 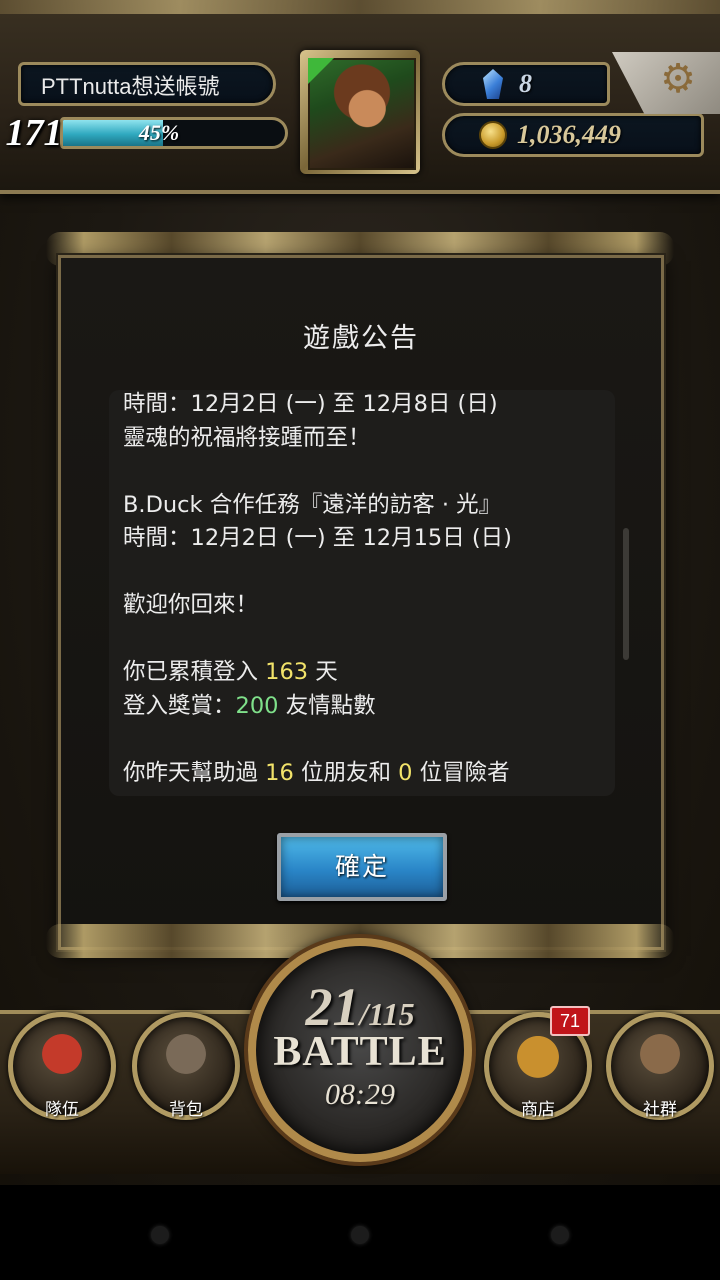 I want to click on bag-label: 背包, so click(x=186, y=1110).